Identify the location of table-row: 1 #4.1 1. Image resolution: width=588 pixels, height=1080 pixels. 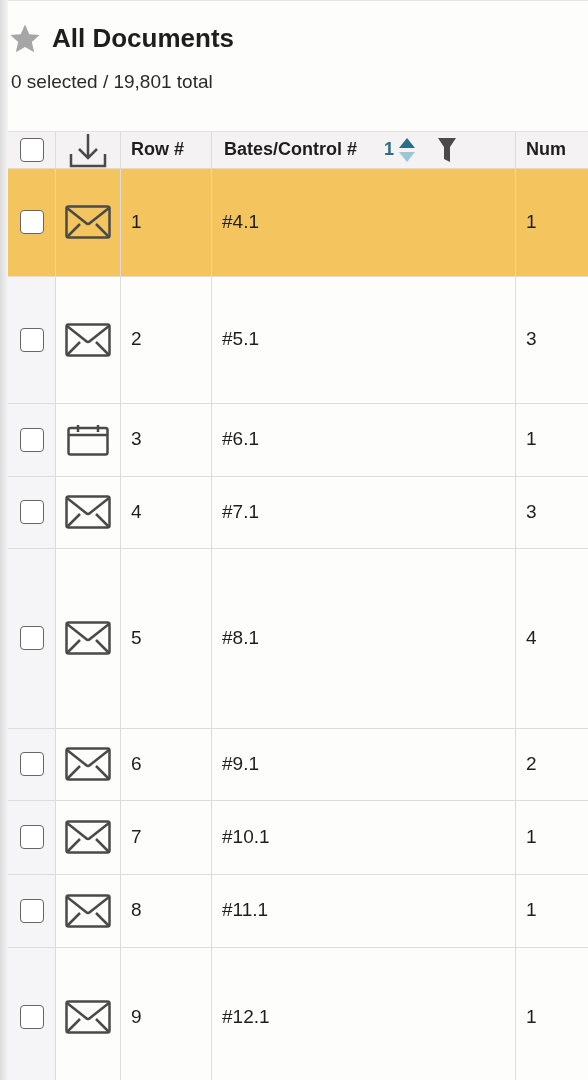
(298, 222).